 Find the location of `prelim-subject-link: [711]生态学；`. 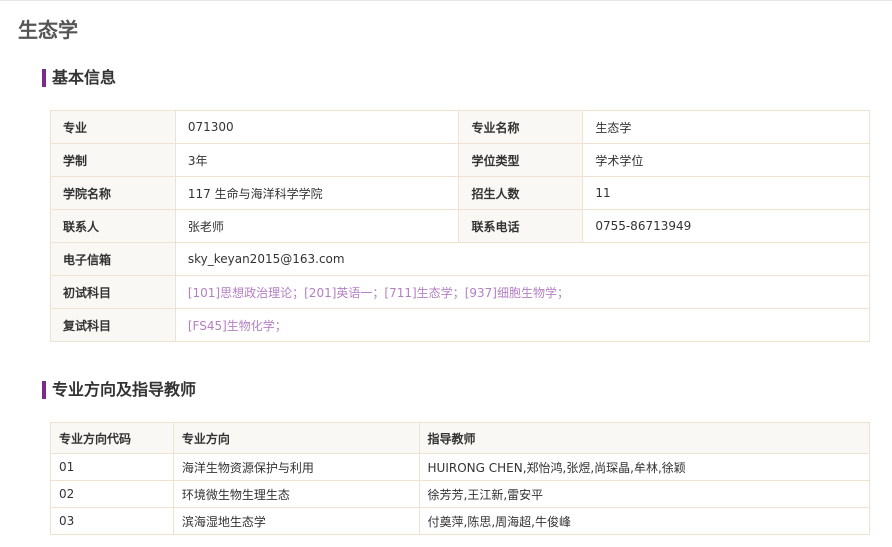

prelim-subject-link: [711]生态学； is located at coordinates (424, 293).